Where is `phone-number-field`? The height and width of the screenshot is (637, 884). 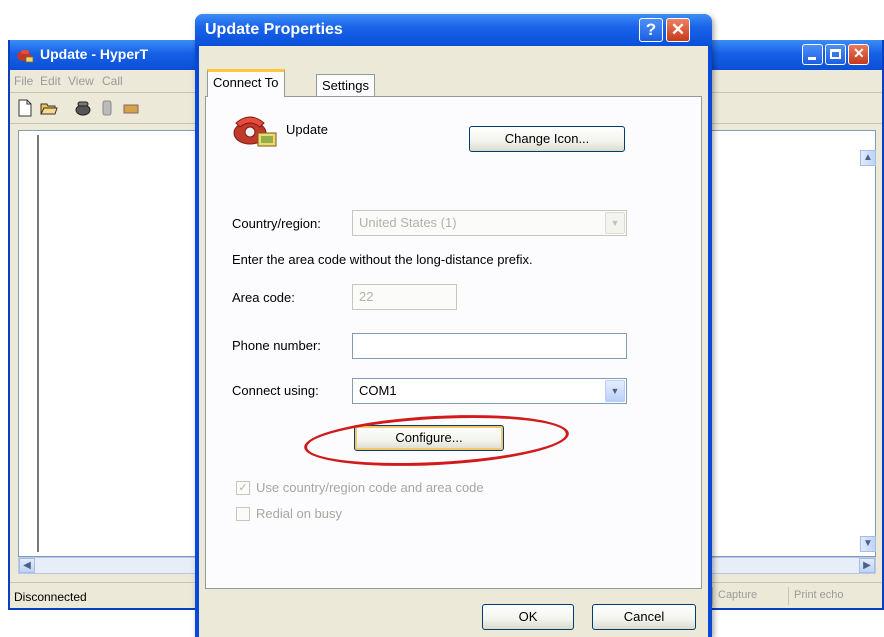
phone-number-field is located at coordinates (489, 346).